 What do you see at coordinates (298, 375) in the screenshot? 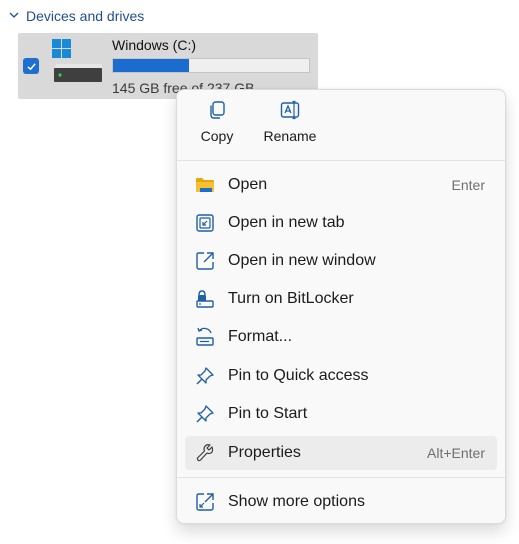
I see `menu-item-label: Pin to Quick access` at bounding box center [298, 375].